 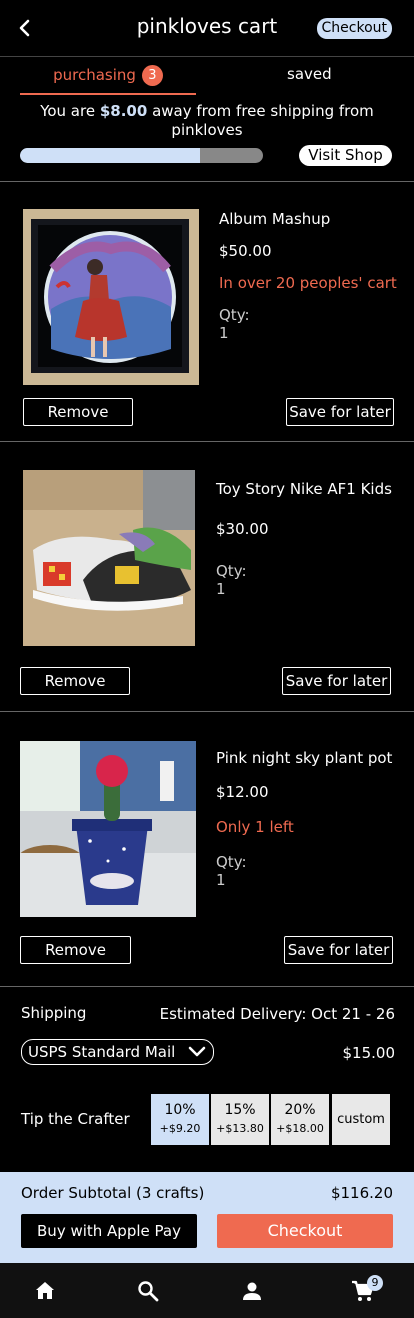 I want to click on tab-purchasing: purchasing 3, so click(x=108, y=80).